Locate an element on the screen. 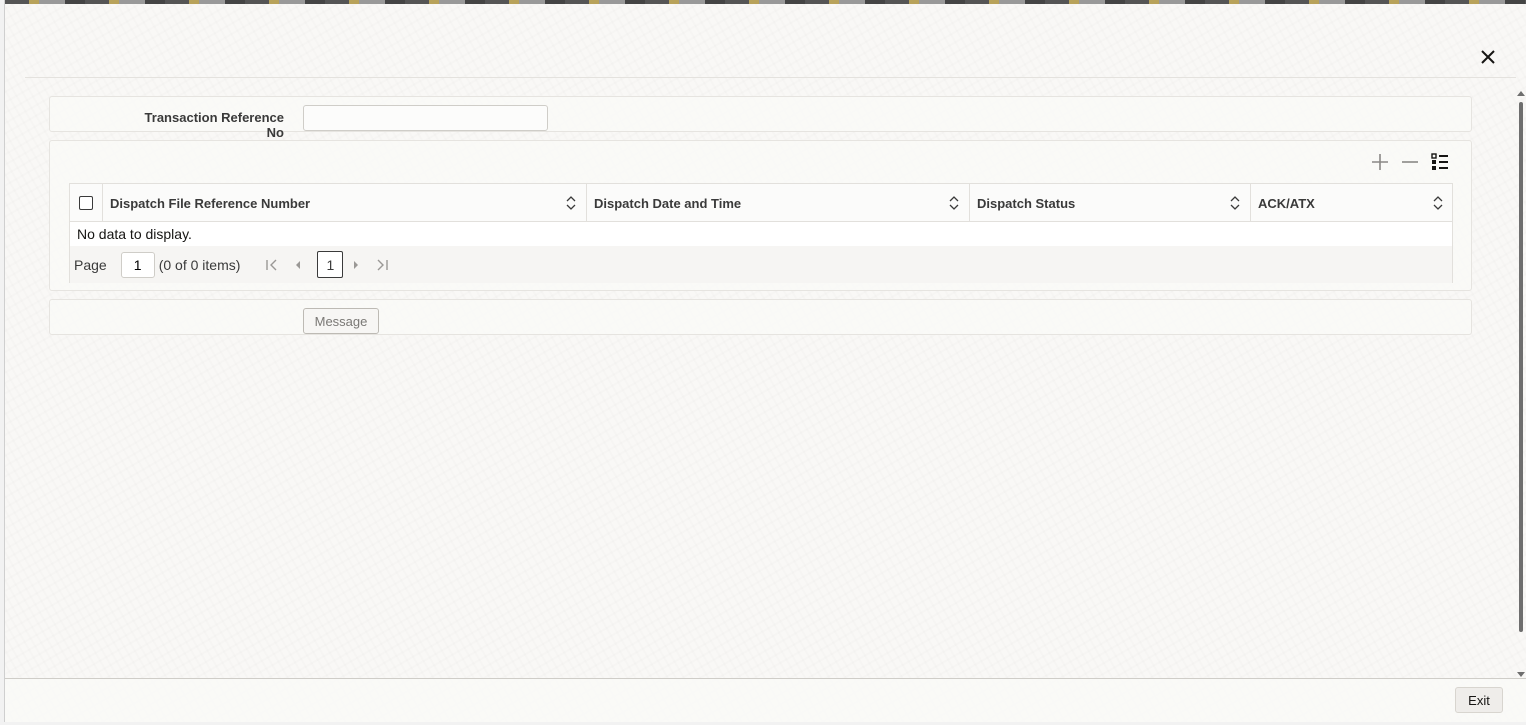  next-page-button is located at coordinates (356, 265).